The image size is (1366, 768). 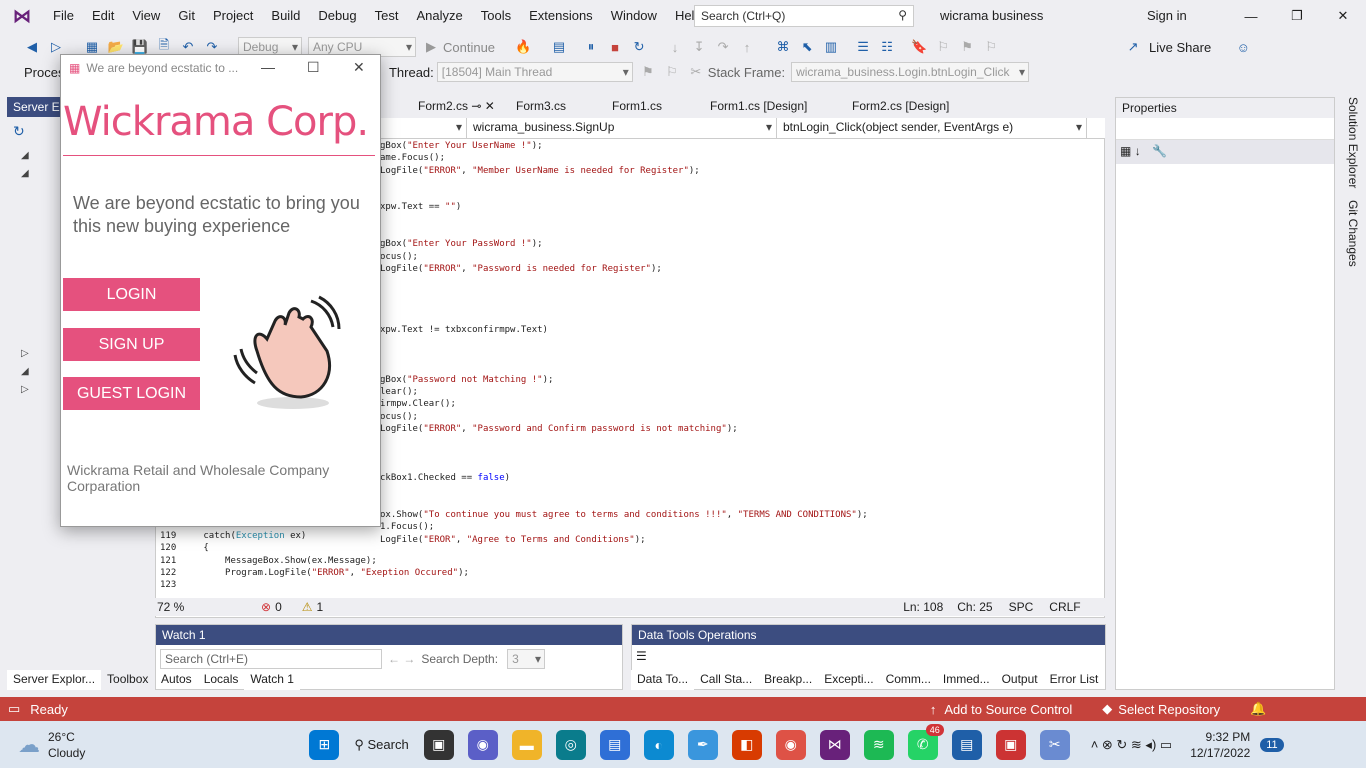 I want to click on menu-extensions: Extensions, so click(x=561, y=16).